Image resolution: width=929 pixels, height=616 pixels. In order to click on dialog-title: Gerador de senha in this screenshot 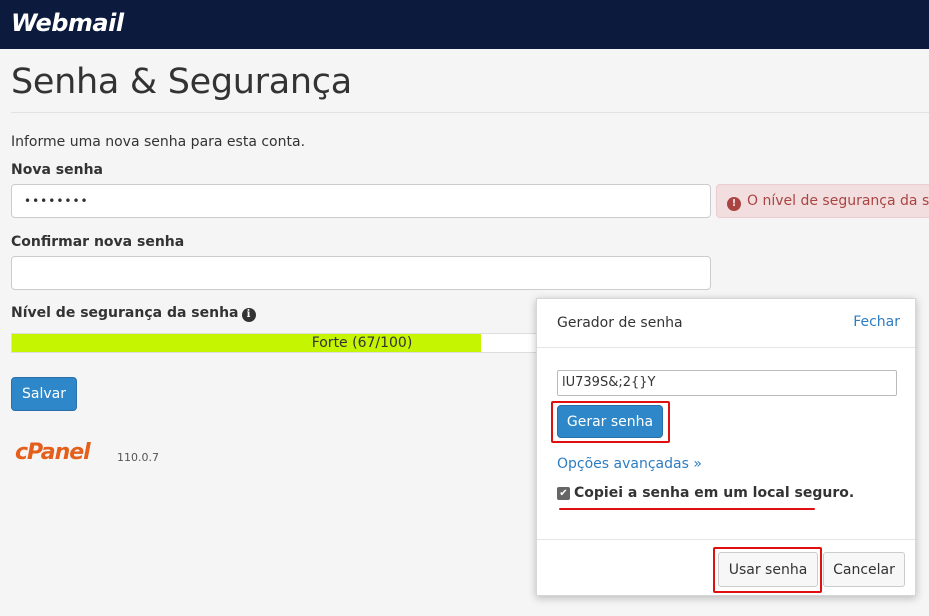, I will do `click(620, 323)`.